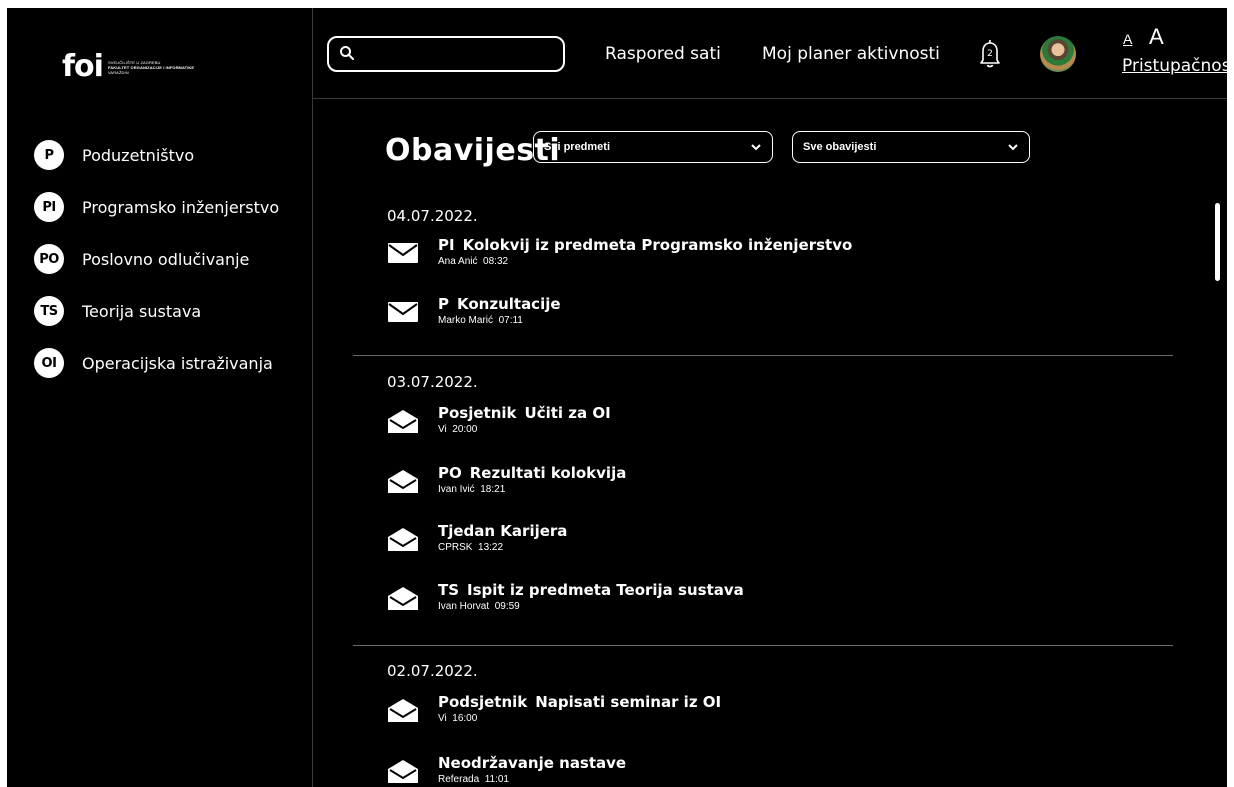  I want to click on notification-meta: Ivan Horvat 09:59, so click(479, 606).